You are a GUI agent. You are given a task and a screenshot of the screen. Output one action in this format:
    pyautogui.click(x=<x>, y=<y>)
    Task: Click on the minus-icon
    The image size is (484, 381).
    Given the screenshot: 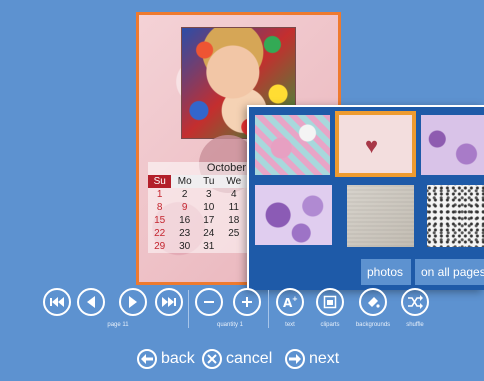 What is the action you would take?
    pyautogui.click(x=209, y=302)
    